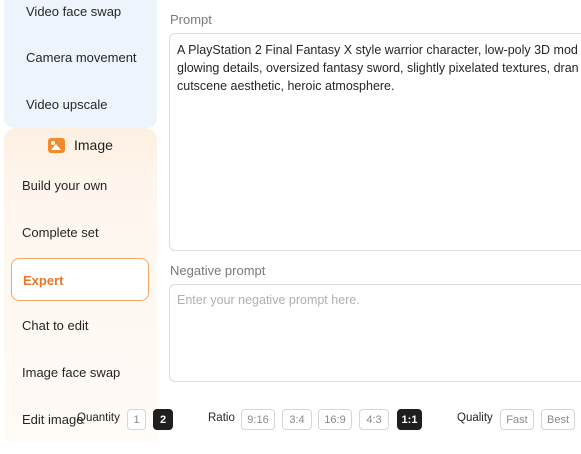 The image size is (581, 454). What do you see at coordinates (374, 419) in the screenshot?
I see `ratio-option-4-3: 4:3` at bounding box center [374, 419].